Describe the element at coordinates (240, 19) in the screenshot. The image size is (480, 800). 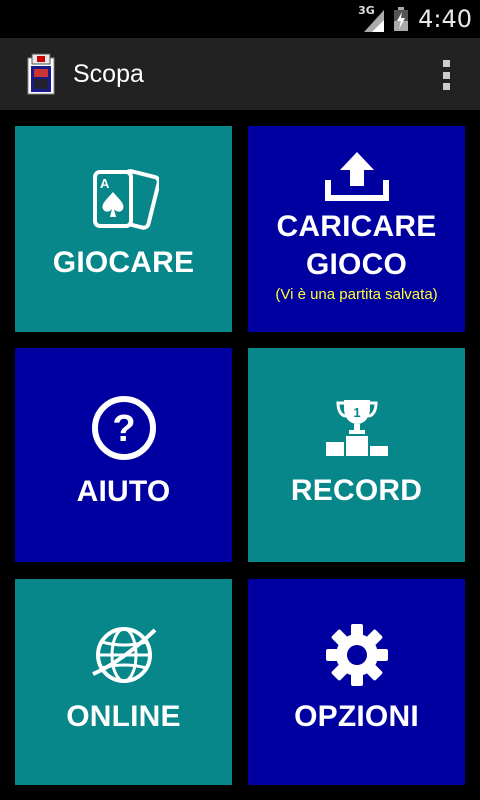
I see `status-bar: 3G 4:40` at that location.